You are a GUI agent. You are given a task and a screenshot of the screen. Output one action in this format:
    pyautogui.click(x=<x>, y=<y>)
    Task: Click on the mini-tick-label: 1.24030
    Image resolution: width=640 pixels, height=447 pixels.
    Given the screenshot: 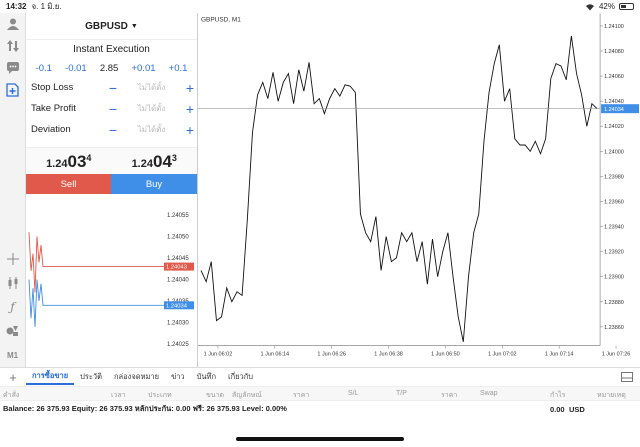 What is the action you would take?
    pyautogui.click(x=178, y=324)
    